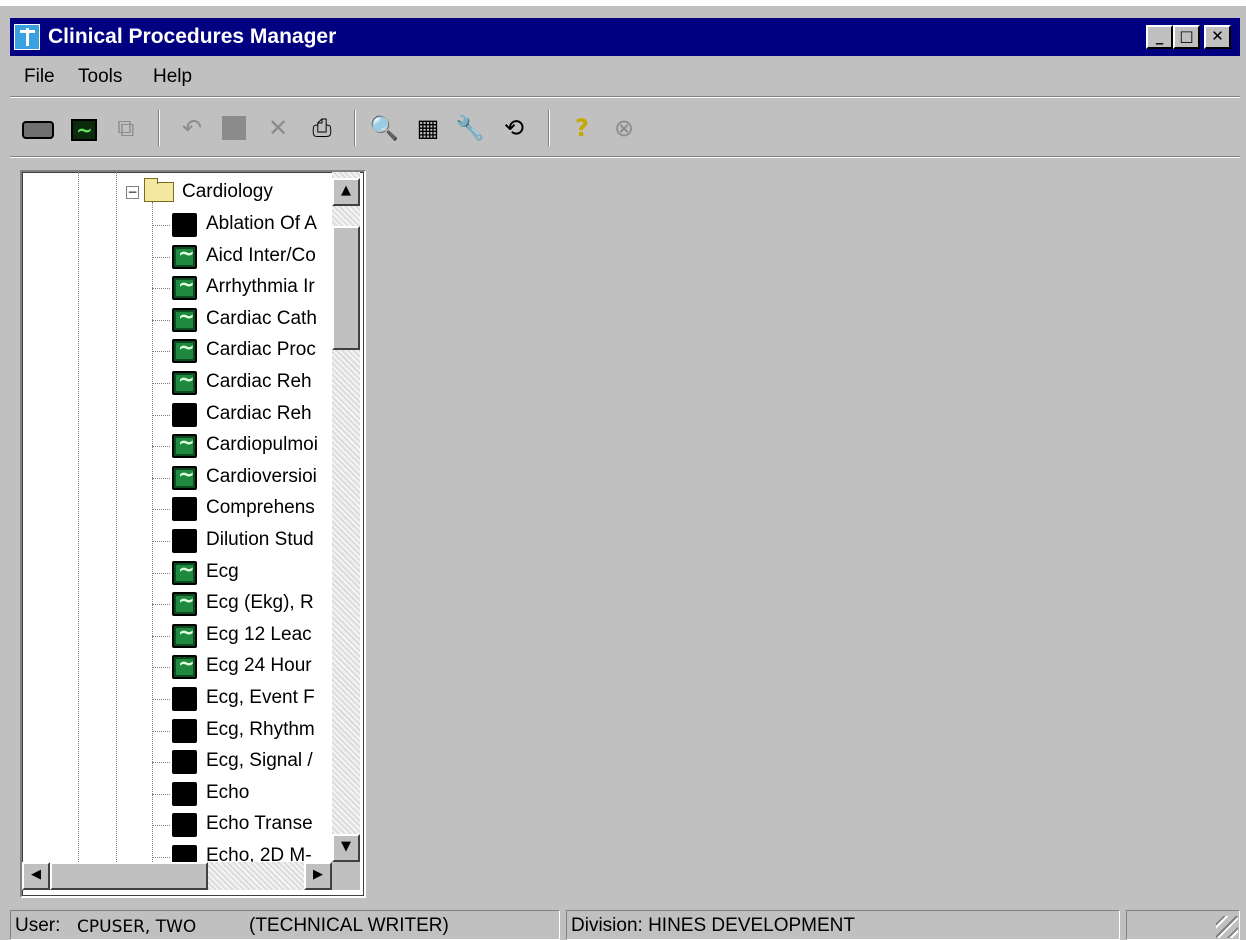 This screenshot has width=1246, height=940. What do you see at coordinates (625, 157) in the screenshot?
I see `toolbar-bottom-divider` at bounding box center [625, 157].